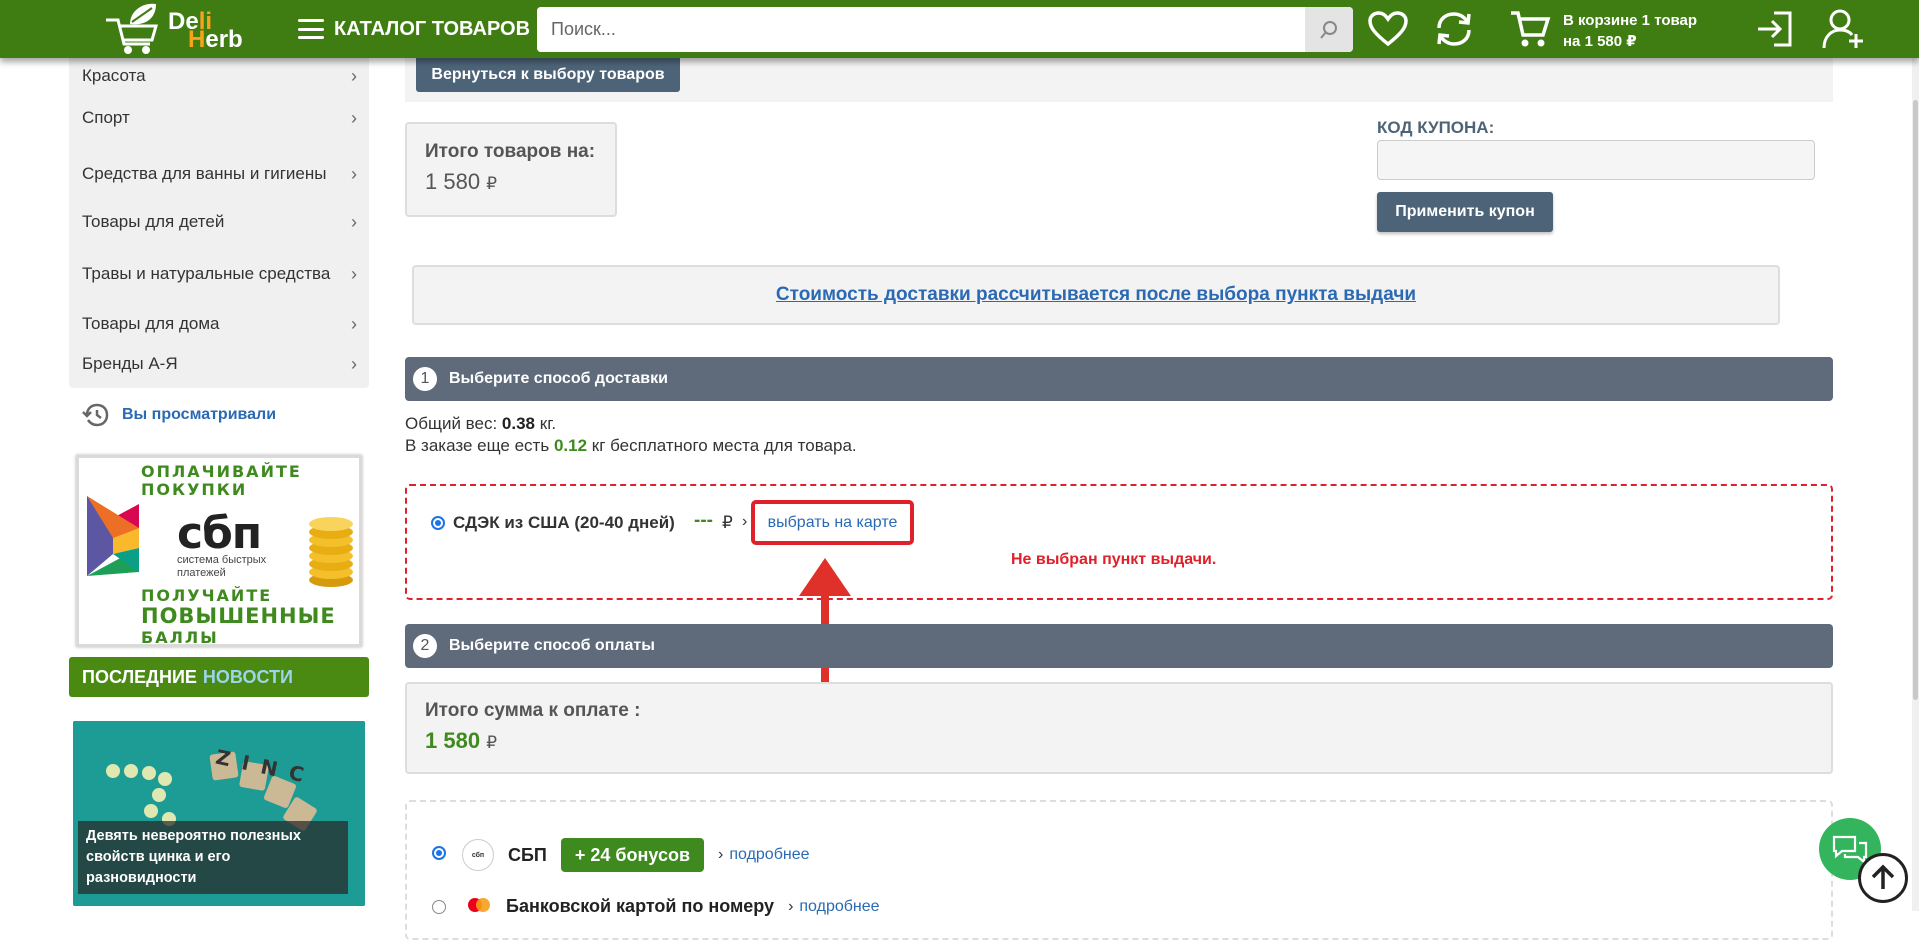 The height and width of the screenshot is (940, 1919). I want to click on sidebar-item-label: Спорт, so click(106, 117).